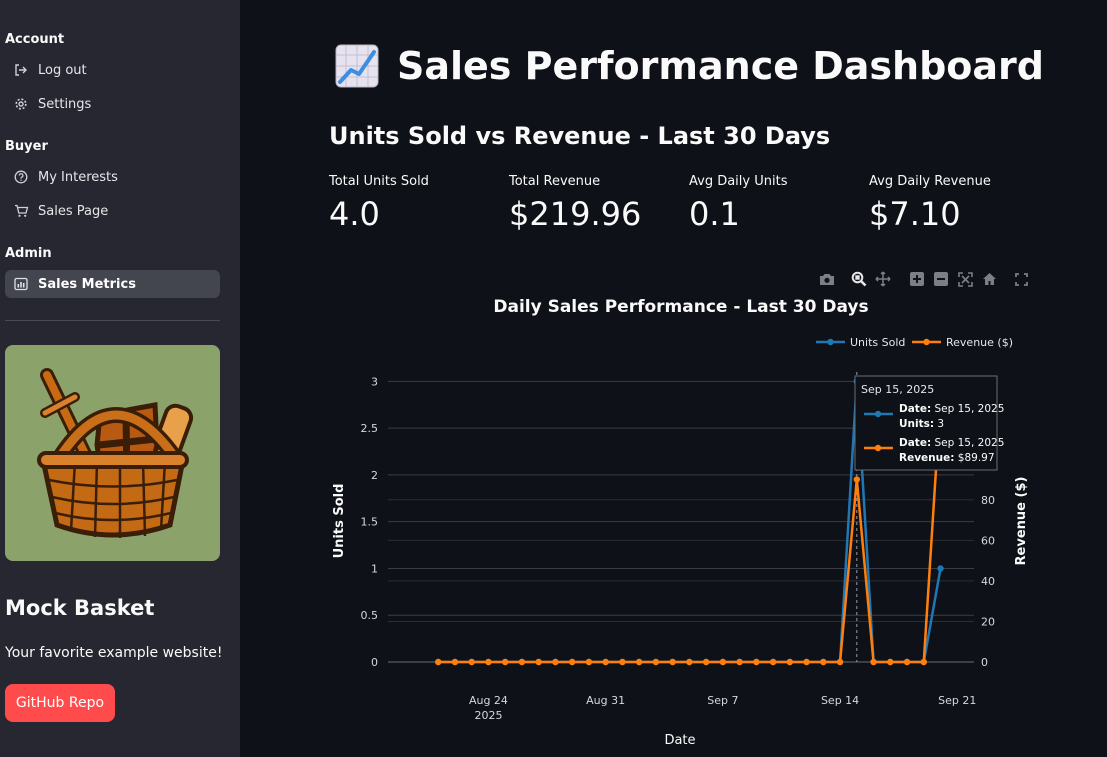 The width and height of the screenshot is (1107, 757). Describe the element at coordinates (370, 522) in the screenshot. I see `y-tick-label: 1.5` at that location.